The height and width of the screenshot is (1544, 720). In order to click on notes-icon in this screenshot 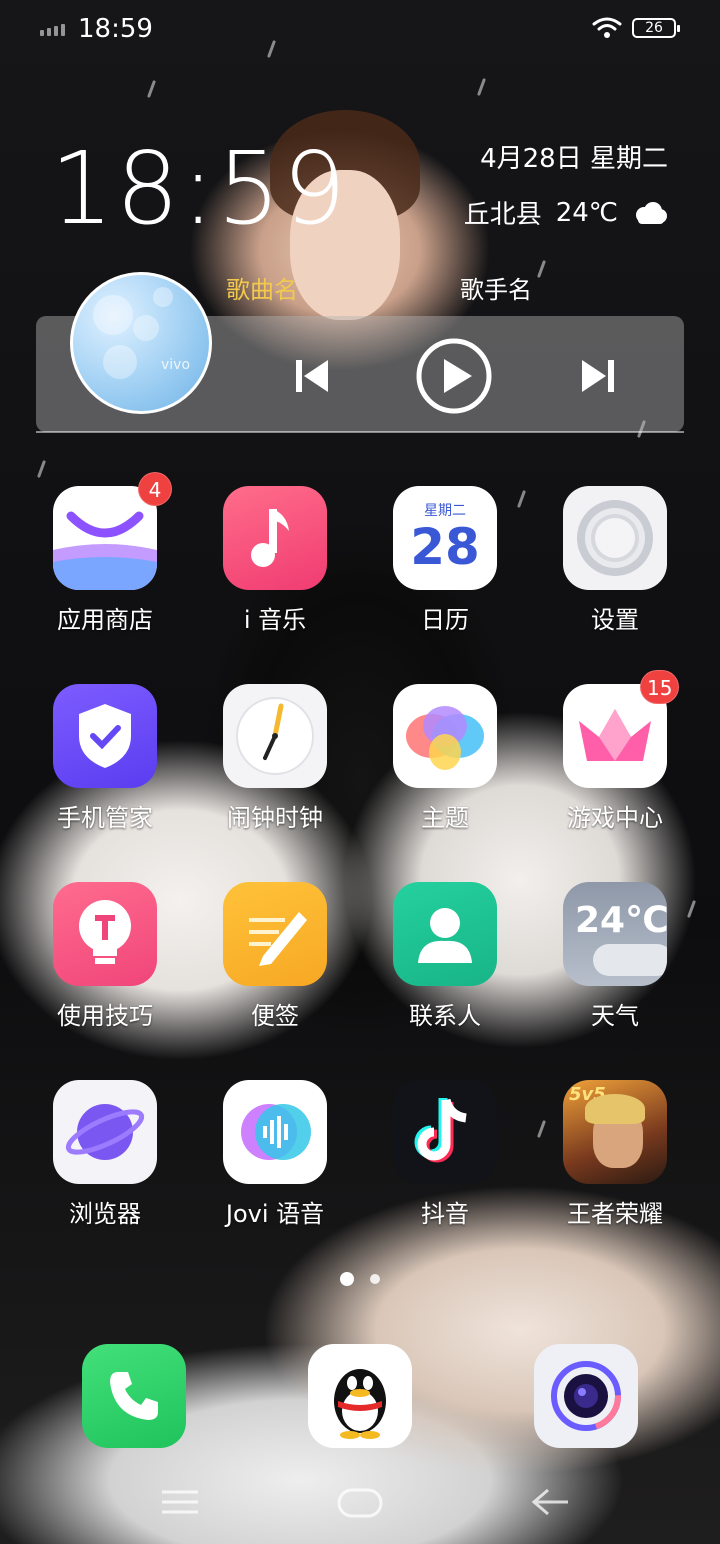, I will do `click(275, 934)`.